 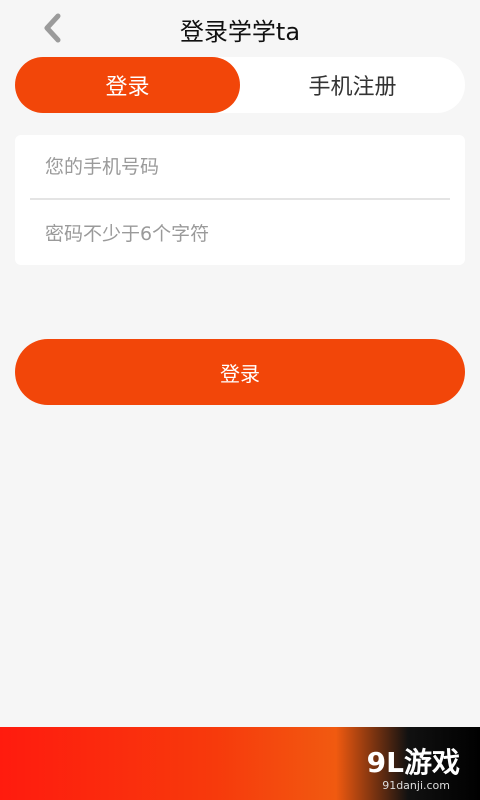 What do you see at coordinates (240, 763) in the screenshot?
I see `ad-banner: 9L游戏 91danji.com` at bounding box center [240, 763].